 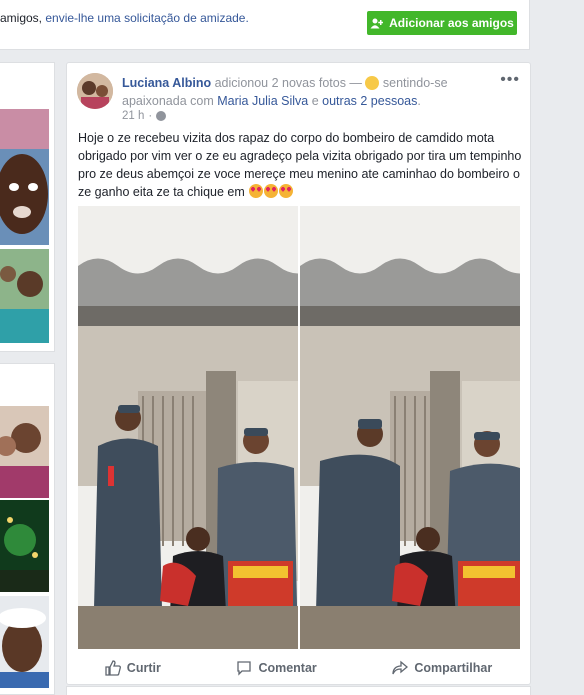 I want to click on comment-label: Comentar, so click(x=287, y=668).